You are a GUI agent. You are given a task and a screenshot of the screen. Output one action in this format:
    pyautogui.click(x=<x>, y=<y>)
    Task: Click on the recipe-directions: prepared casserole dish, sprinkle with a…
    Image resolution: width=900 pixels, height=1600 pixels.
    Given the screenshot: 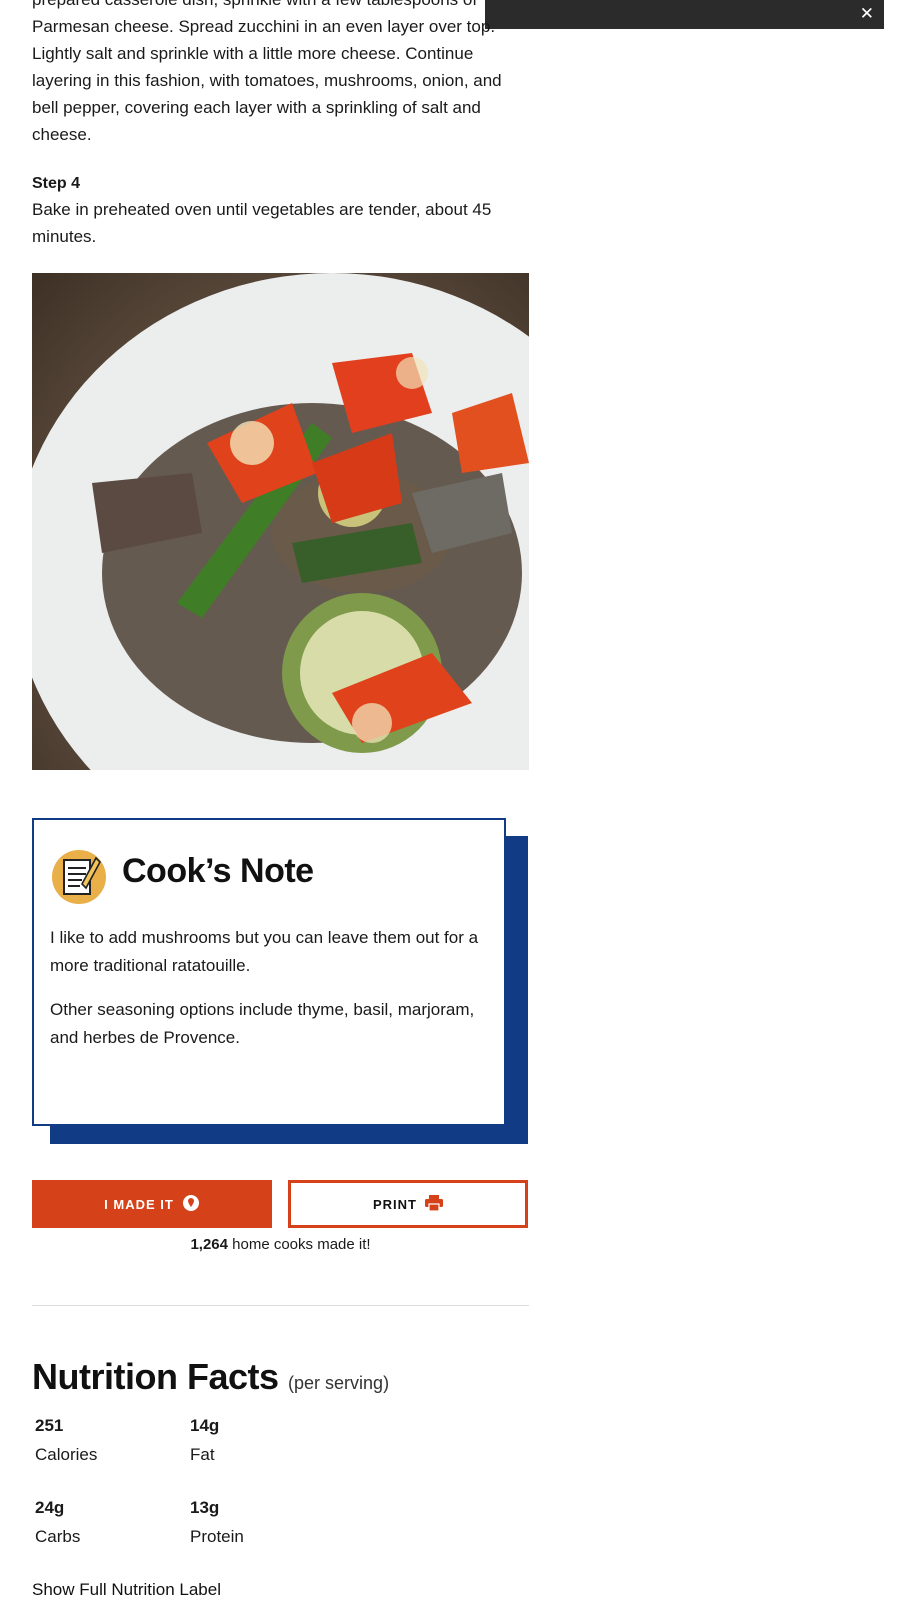 What is the action you would take?
    pyautogui.click(x=281, y=125)
    